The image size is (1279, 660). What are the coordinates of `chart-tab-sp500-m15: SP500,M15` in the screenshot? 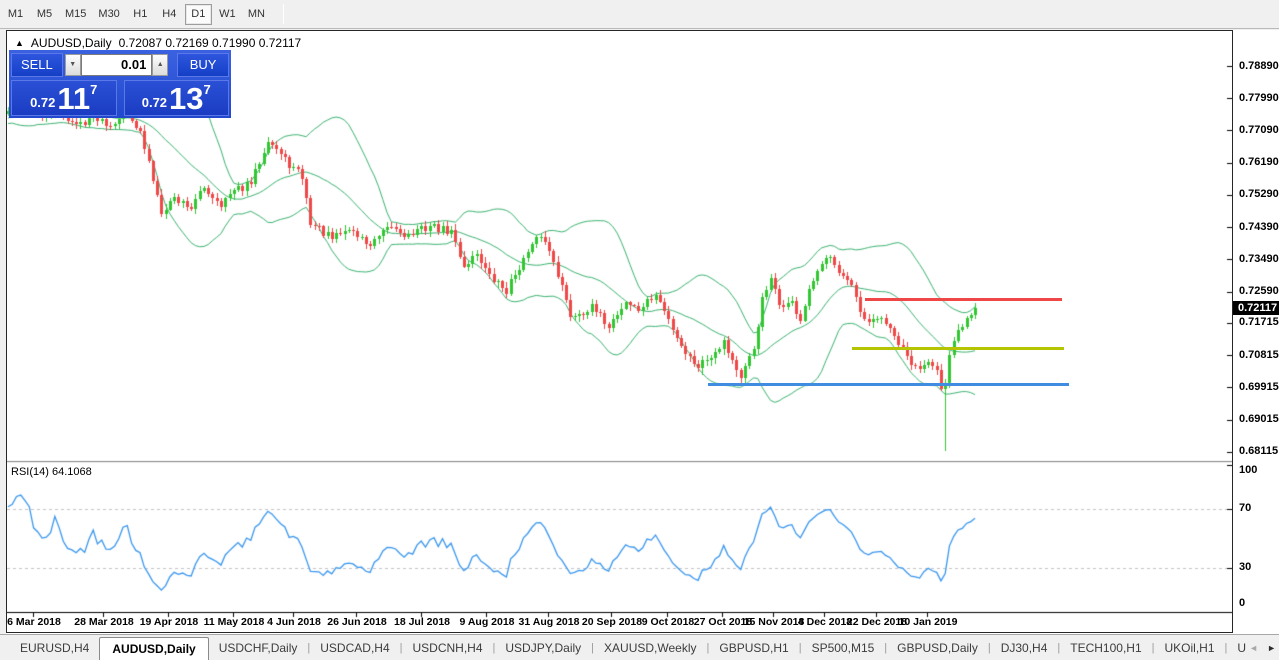 It's located at (843, 648).